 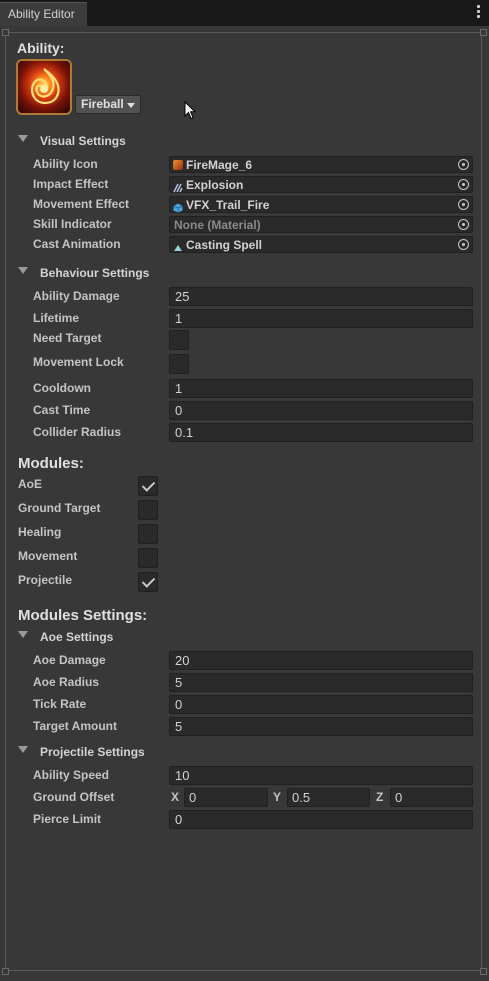 What do you see at coordinates (131, 105) in the screenshot?
I see `chevron-down-icon` at bounding box center [131, 105].